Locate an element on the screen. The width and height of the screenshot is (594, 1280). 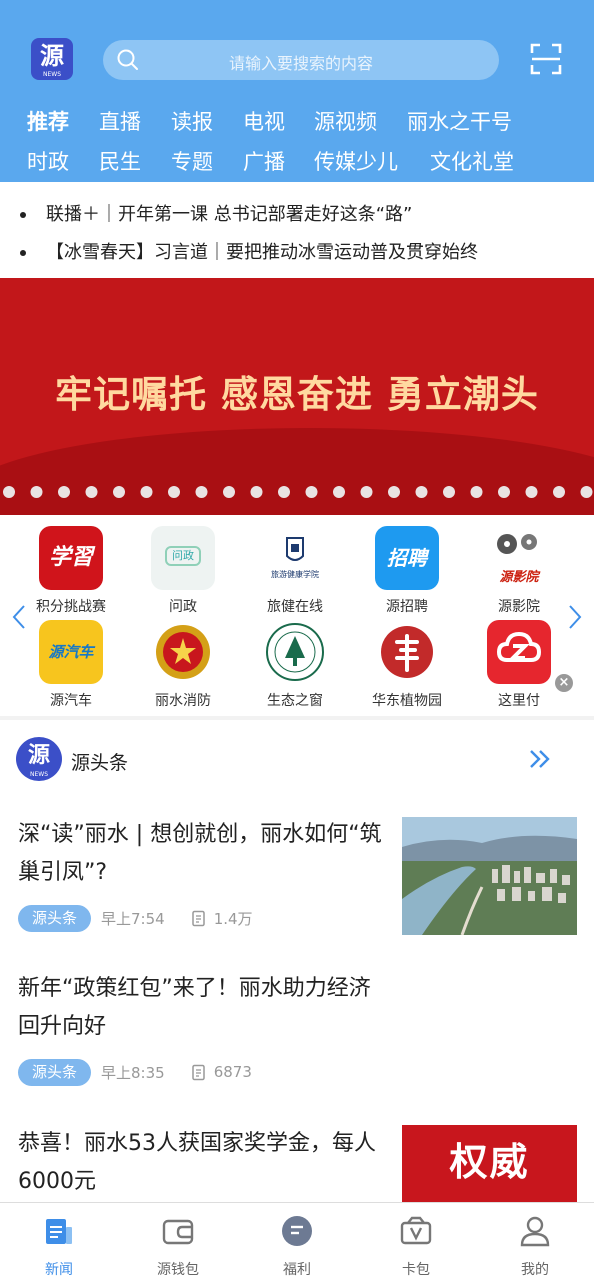
app-logo-sub: NEWS is located at coordinates (52, 74).